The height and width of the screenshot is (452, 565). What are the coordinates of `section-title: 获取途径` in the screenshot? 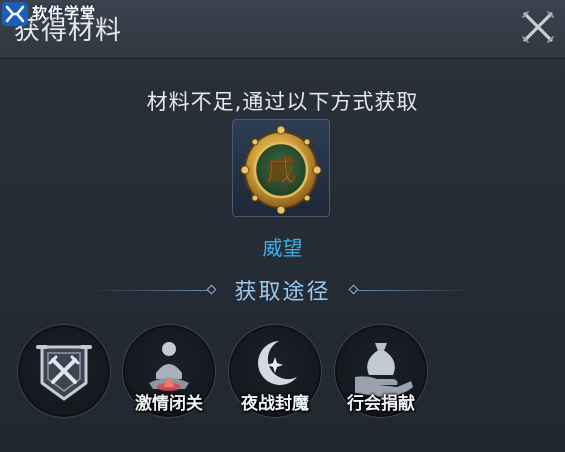 It's located at (282, 292).